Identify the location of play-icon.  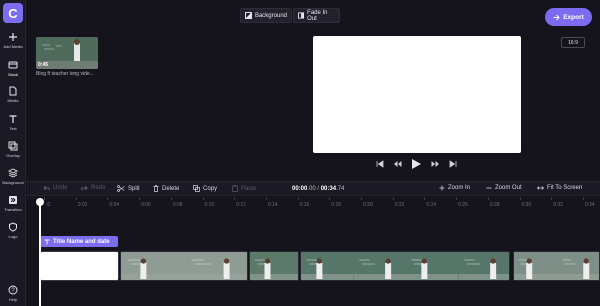
(416, 164).